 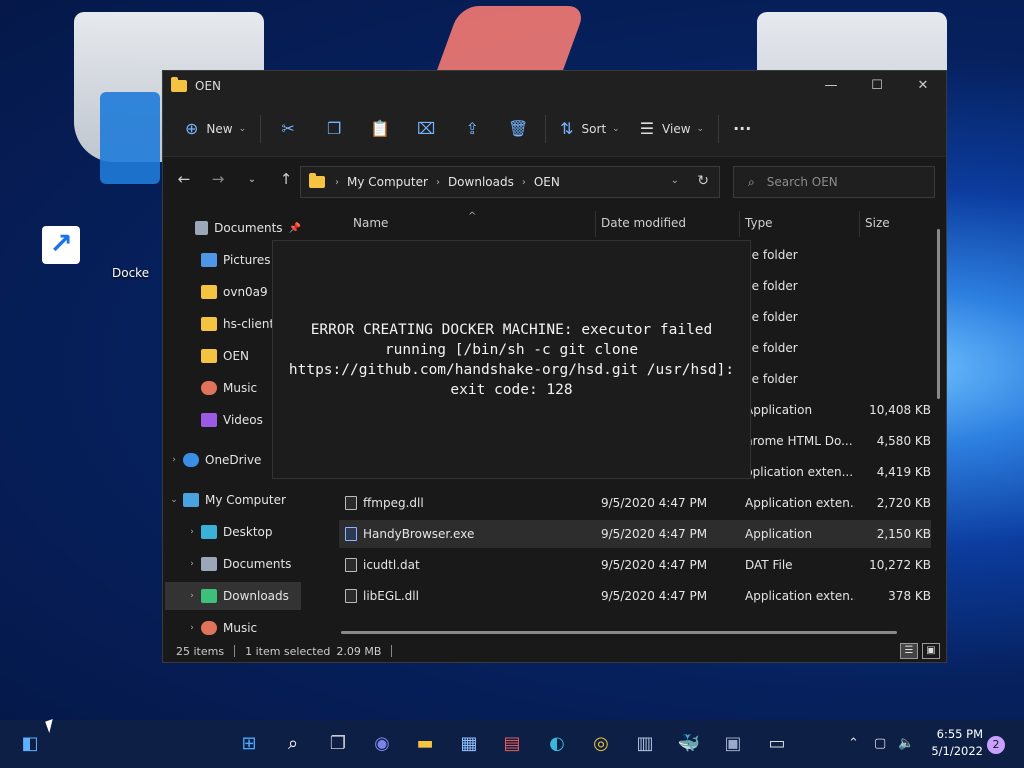 What do you see at coordinates (245, 500) in the screenshot?
I see `sidebar-item-label: My Computer` at bounding box center [245, 500].